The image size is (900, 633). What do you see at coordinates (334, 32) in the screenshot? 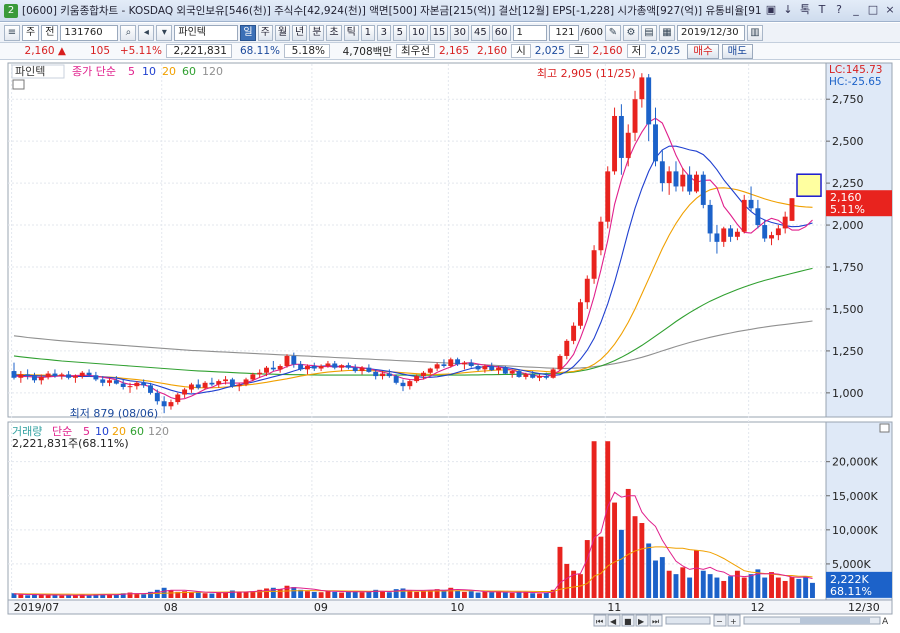
I see `timeframe-second: 초` at bounding box center [334, 32].